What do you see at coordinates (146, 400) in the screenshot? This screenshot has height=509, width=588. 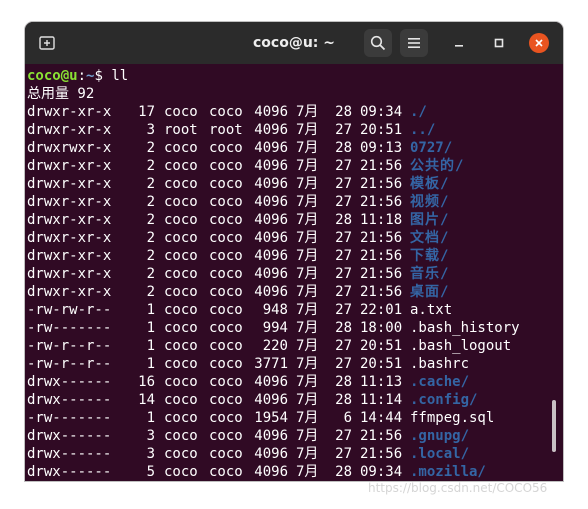 I see `listing-links: 14` at bounding box center [146, 400].